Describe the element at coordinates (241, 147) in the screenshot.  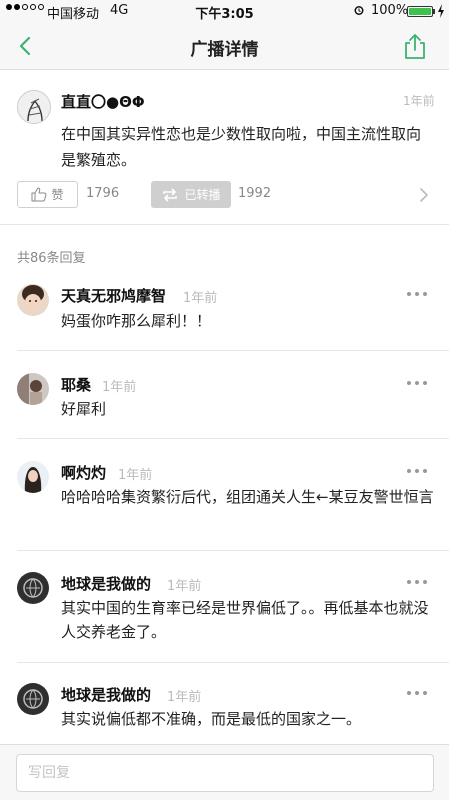
I see `post-body: 在中国其实异性恋也是少数性取向啦，中国主流性取向是繁殖恋。` at that location.